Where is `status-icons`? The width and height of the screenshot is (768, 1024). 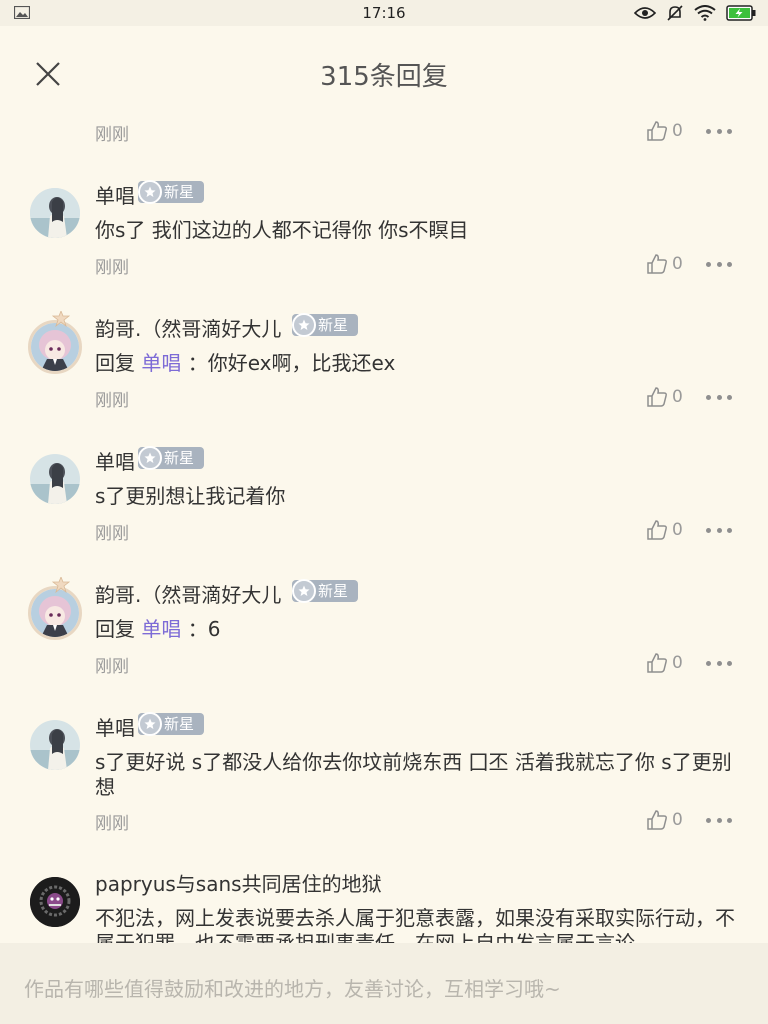
status-icons is located at coordinates (695, 13).